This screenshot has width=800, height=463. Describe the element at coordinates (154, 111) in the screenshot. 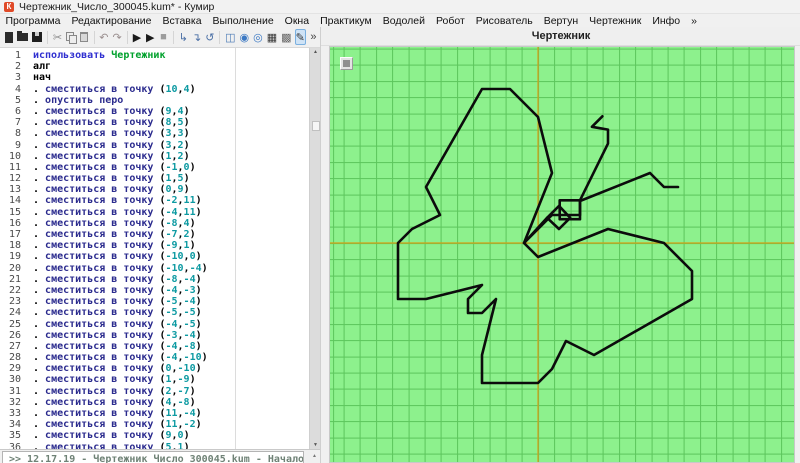

I see `code-line-6: 6 . сместиться в точку (9,4)` at that location.